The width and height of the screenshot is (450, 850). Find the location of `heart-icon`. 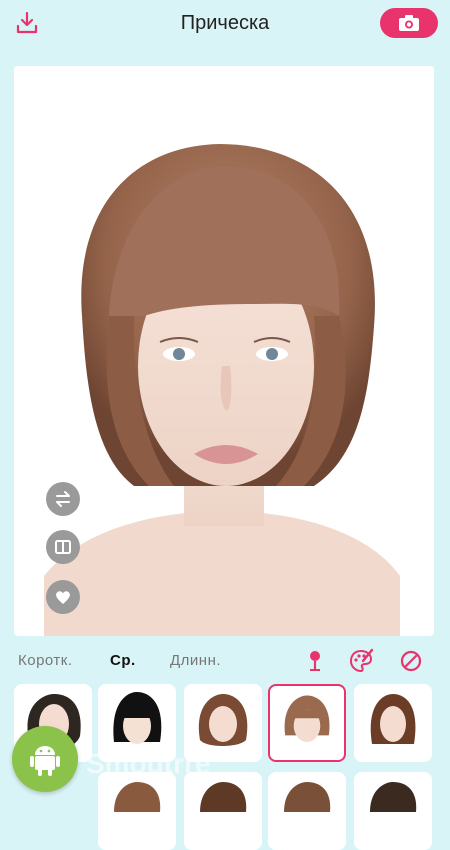

heart-icon is located at coordinates (63, 597).